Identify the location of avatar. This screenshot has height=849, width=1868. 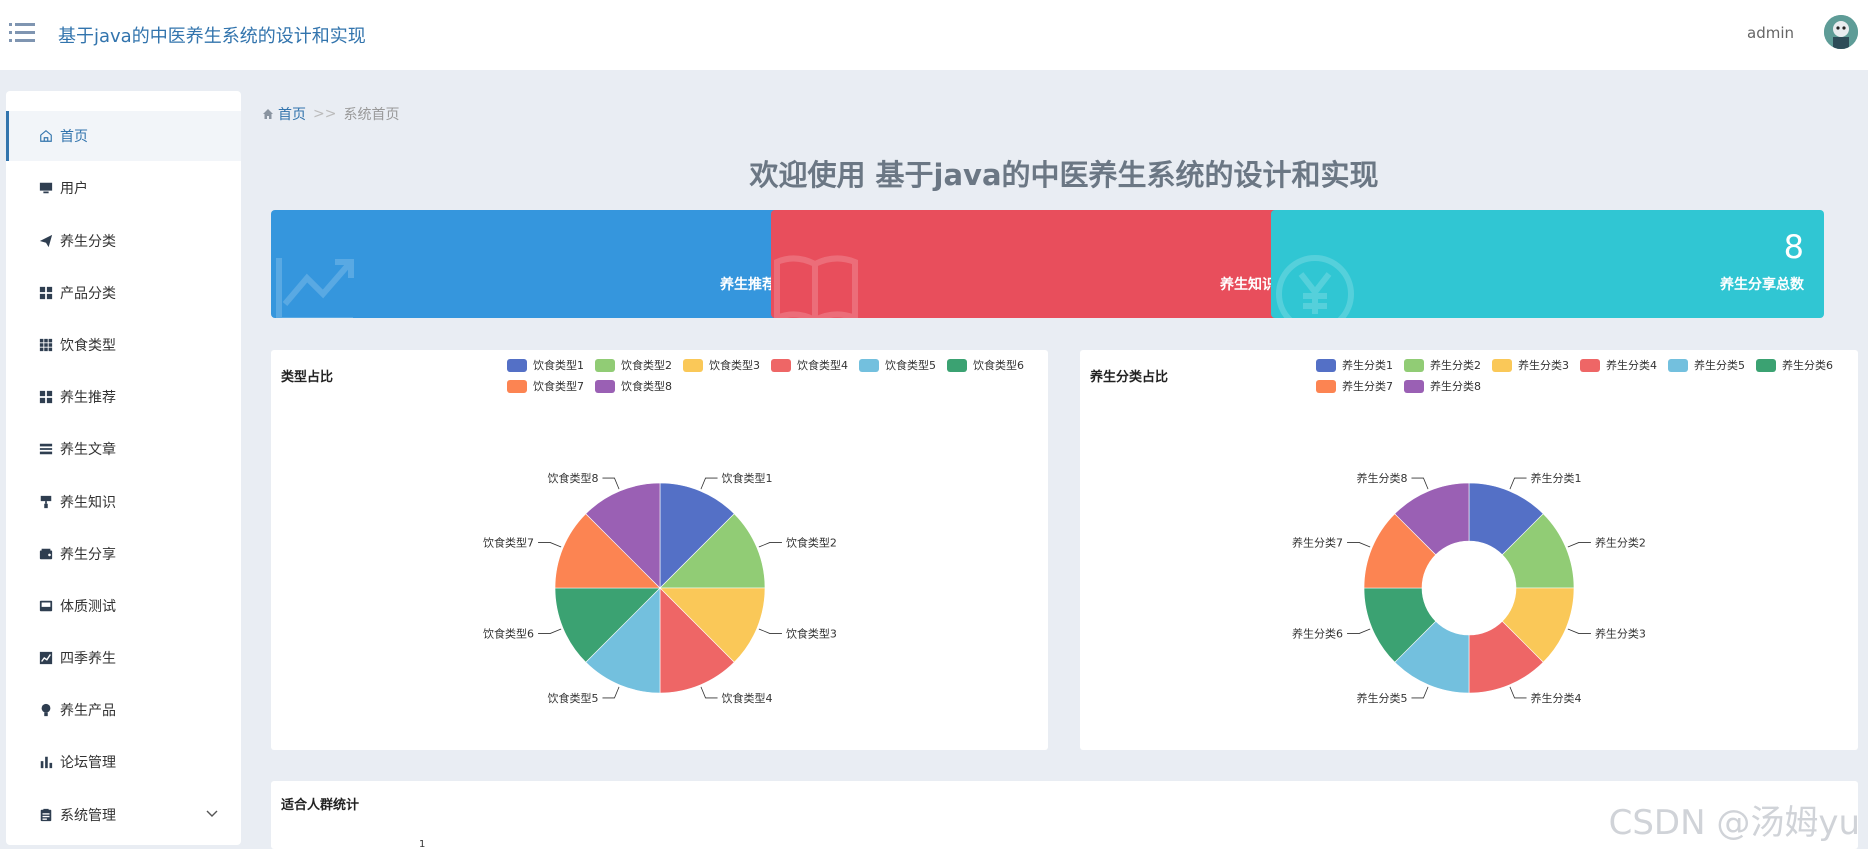
(1841, 32).